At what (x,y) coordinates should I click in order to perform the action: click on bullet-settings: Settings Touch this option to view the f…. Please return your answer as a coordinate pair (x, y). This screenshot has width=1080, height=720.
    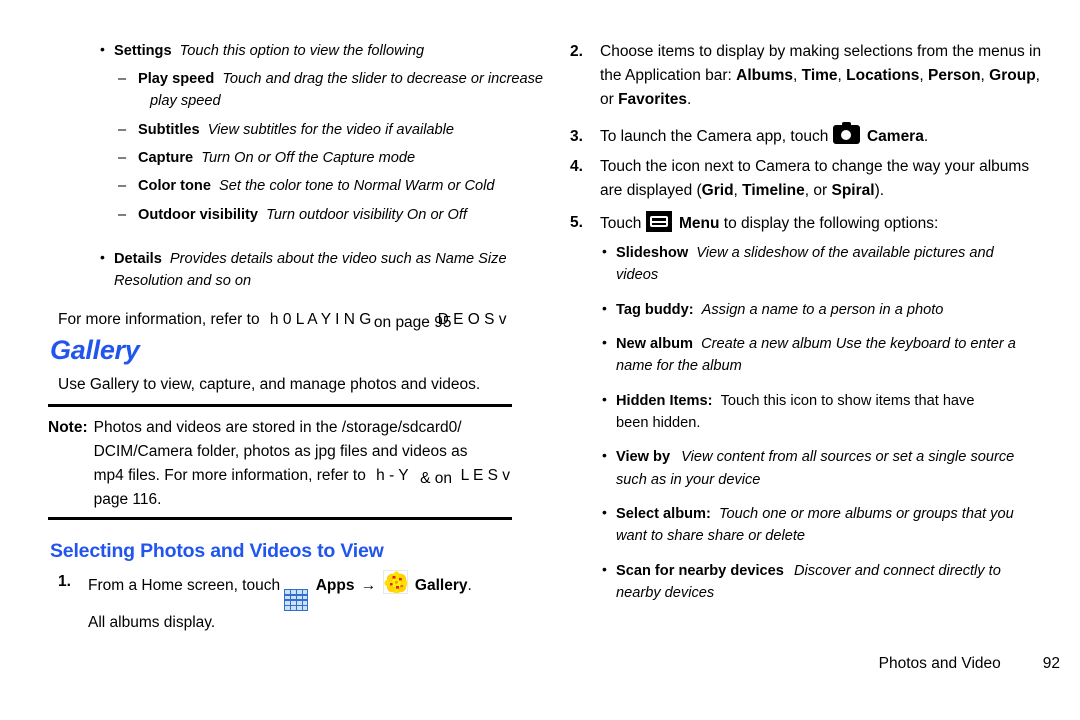
    Looking at the image, I should click on (333, 50).